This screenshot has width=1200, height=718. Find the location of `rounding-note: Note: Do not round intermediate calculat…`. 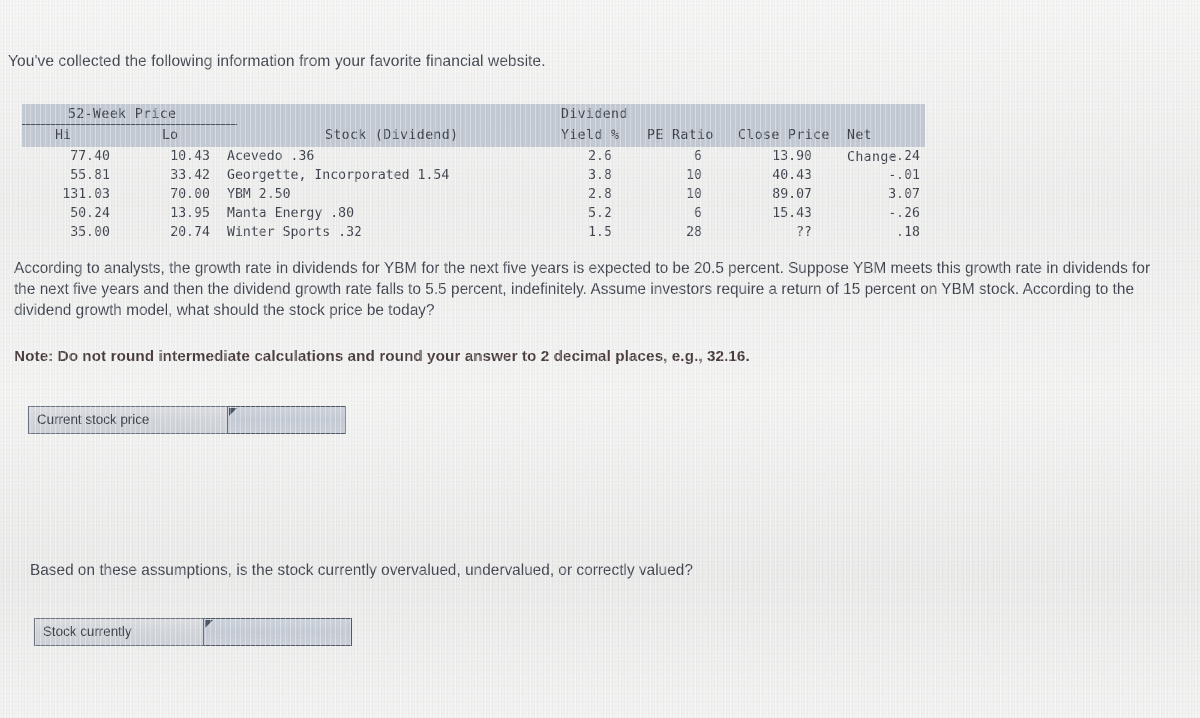

rounding-note: Note: Do not round intermediate calculat… is located at coordinates (382, 356).